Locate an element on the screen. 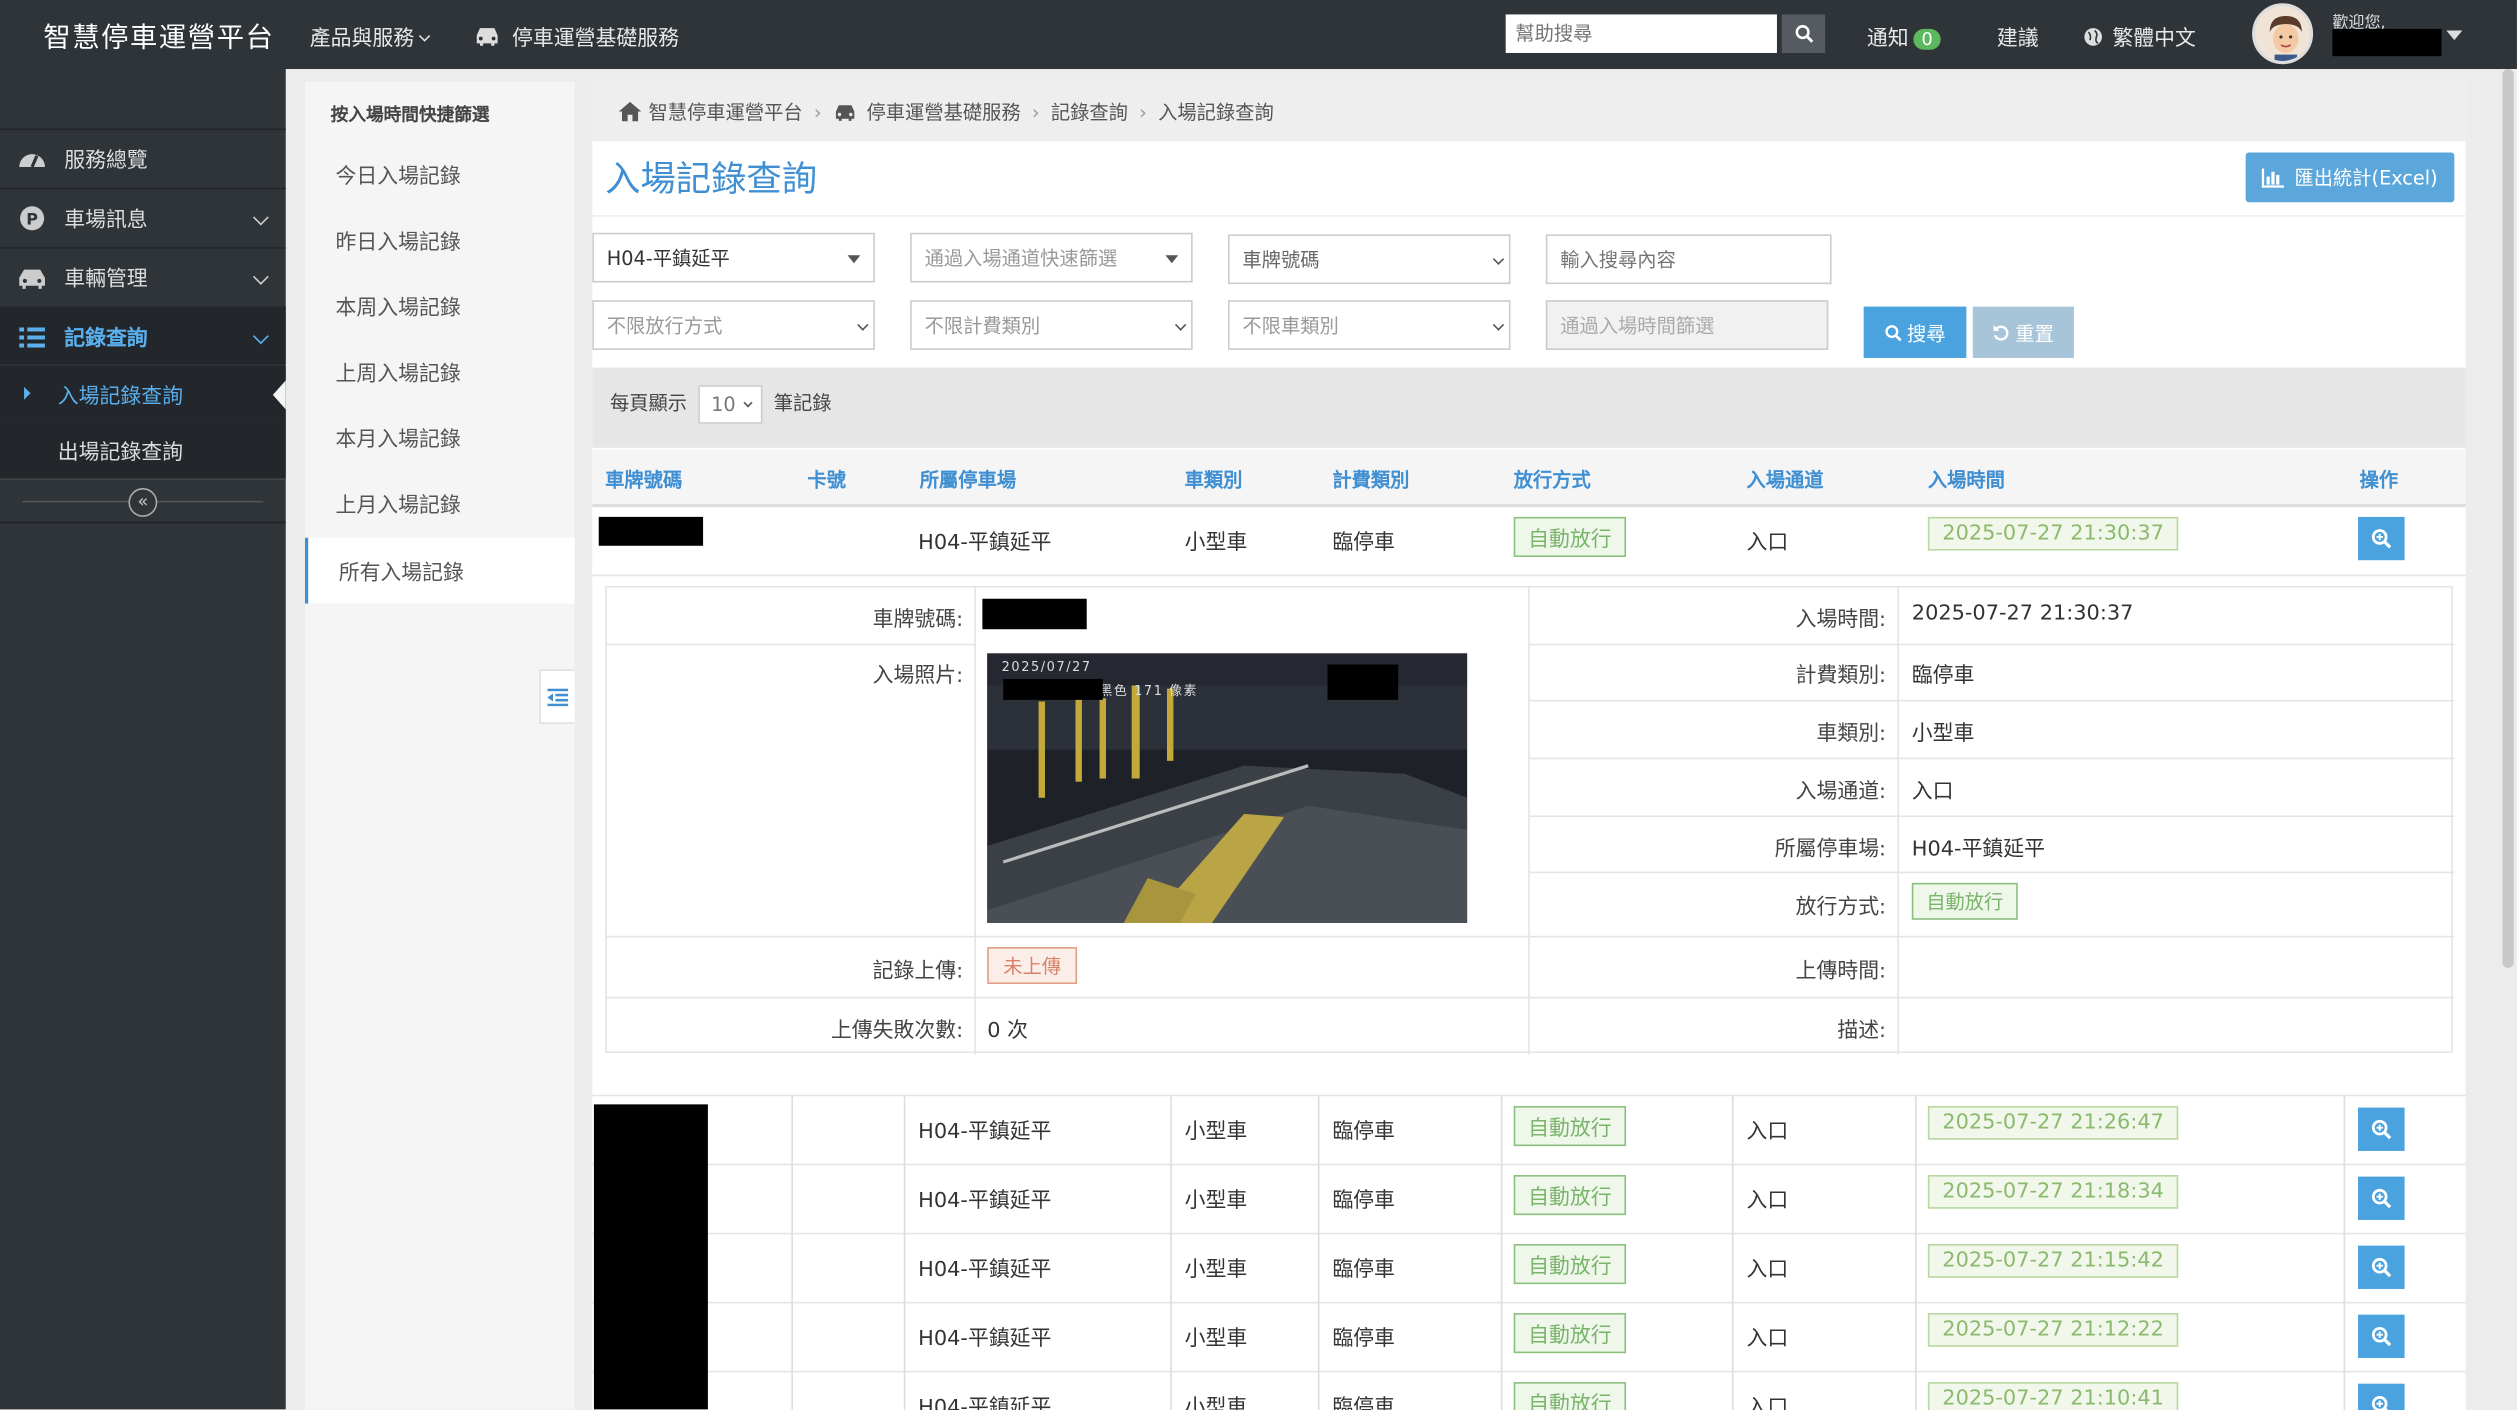  reset-button: 重置 is located at coordinates (2023, 332).